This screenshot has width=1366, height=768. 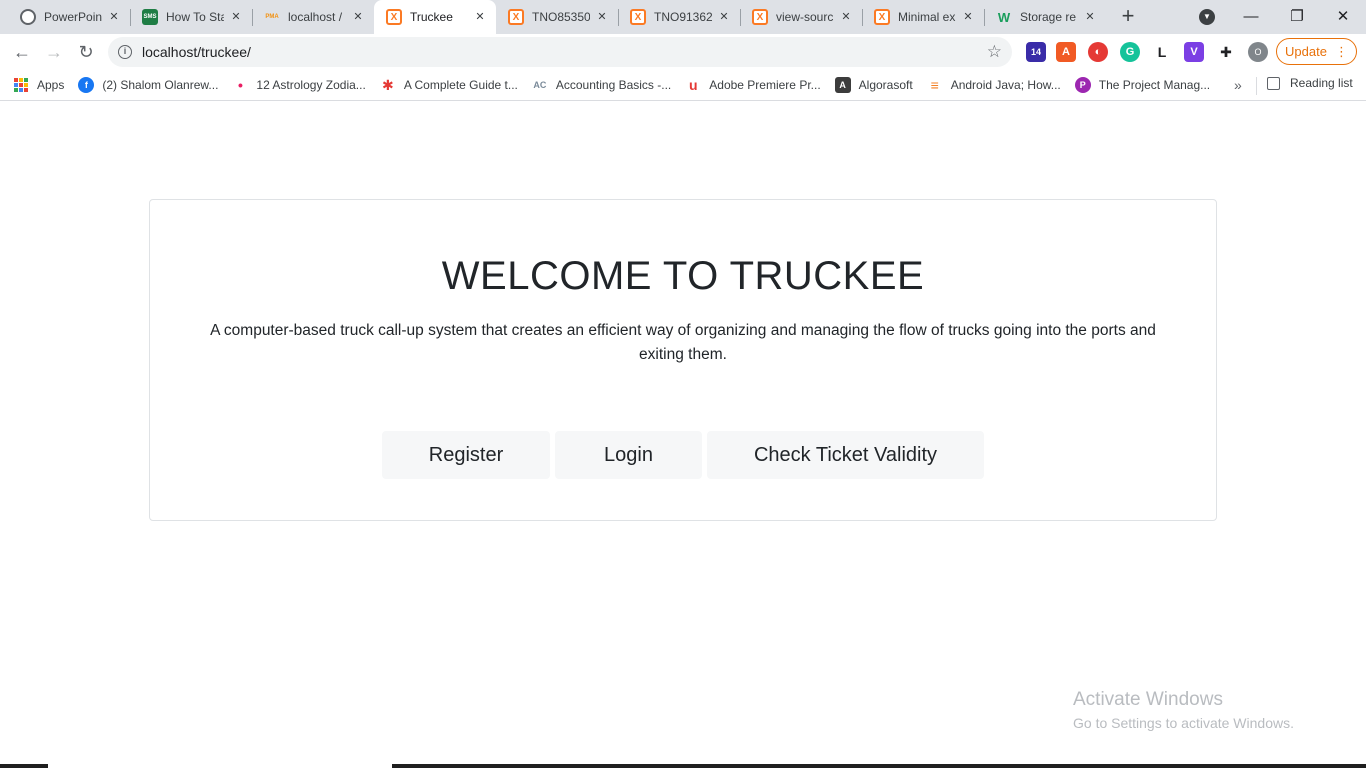 I want to click on watermark-title: Activate Windows, so click(x=1148, y=699).